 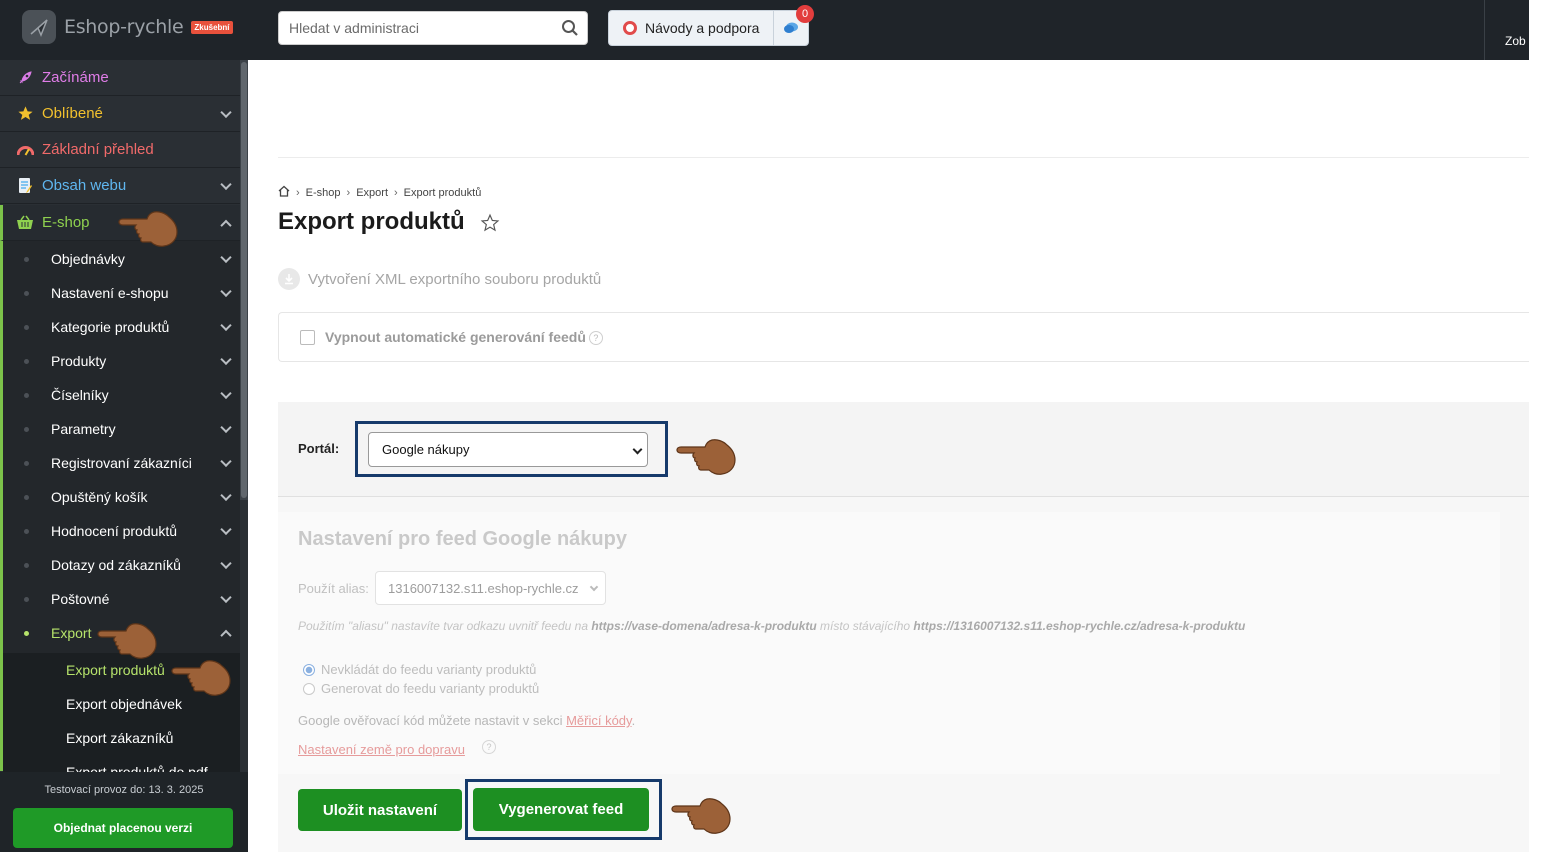 I want to click on breadcrumb-link-export: Export, so click(x=372, y=193).